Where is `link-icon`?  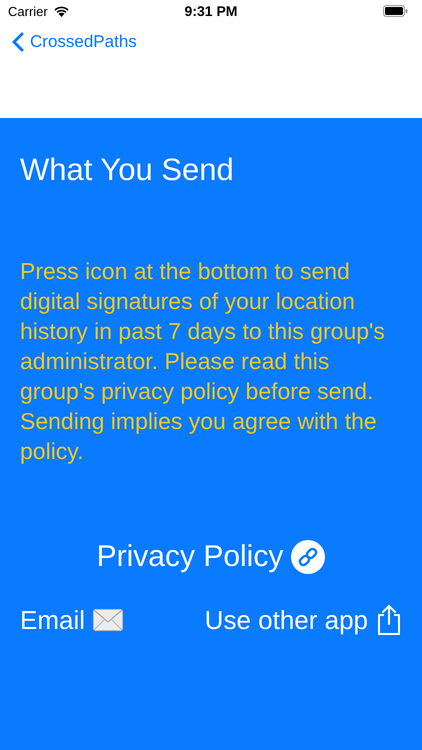 link-icon is located at coordinates (308, 557).